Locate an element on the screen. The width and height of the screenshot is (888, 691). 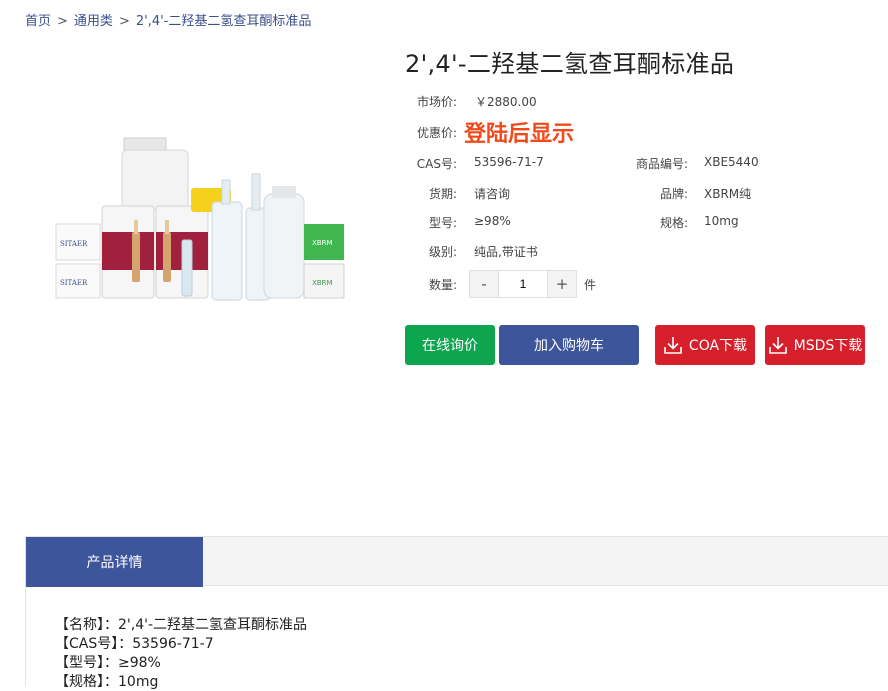
spec-value: 10mg is located at coordinates (721, 221).